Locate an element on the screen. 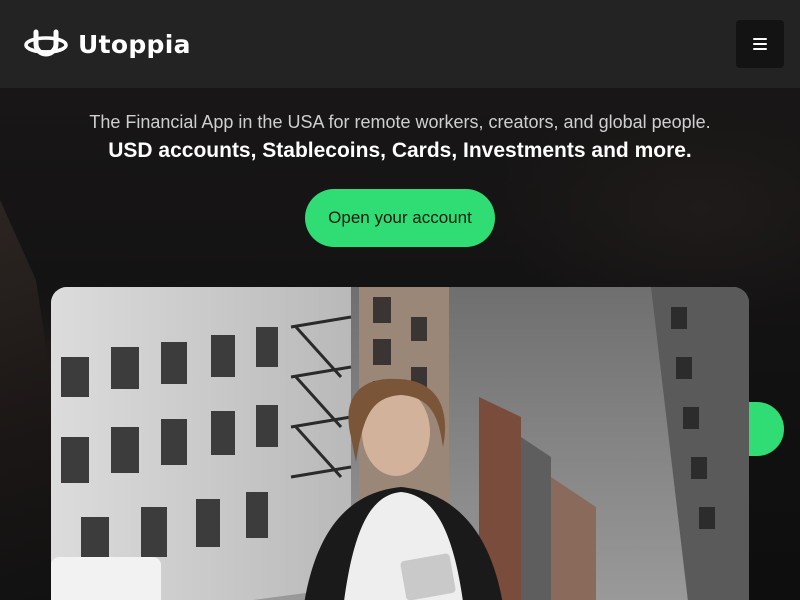 The width and height of the screenshot is (800, 600). menu-button is located at coordinates (760, 44).